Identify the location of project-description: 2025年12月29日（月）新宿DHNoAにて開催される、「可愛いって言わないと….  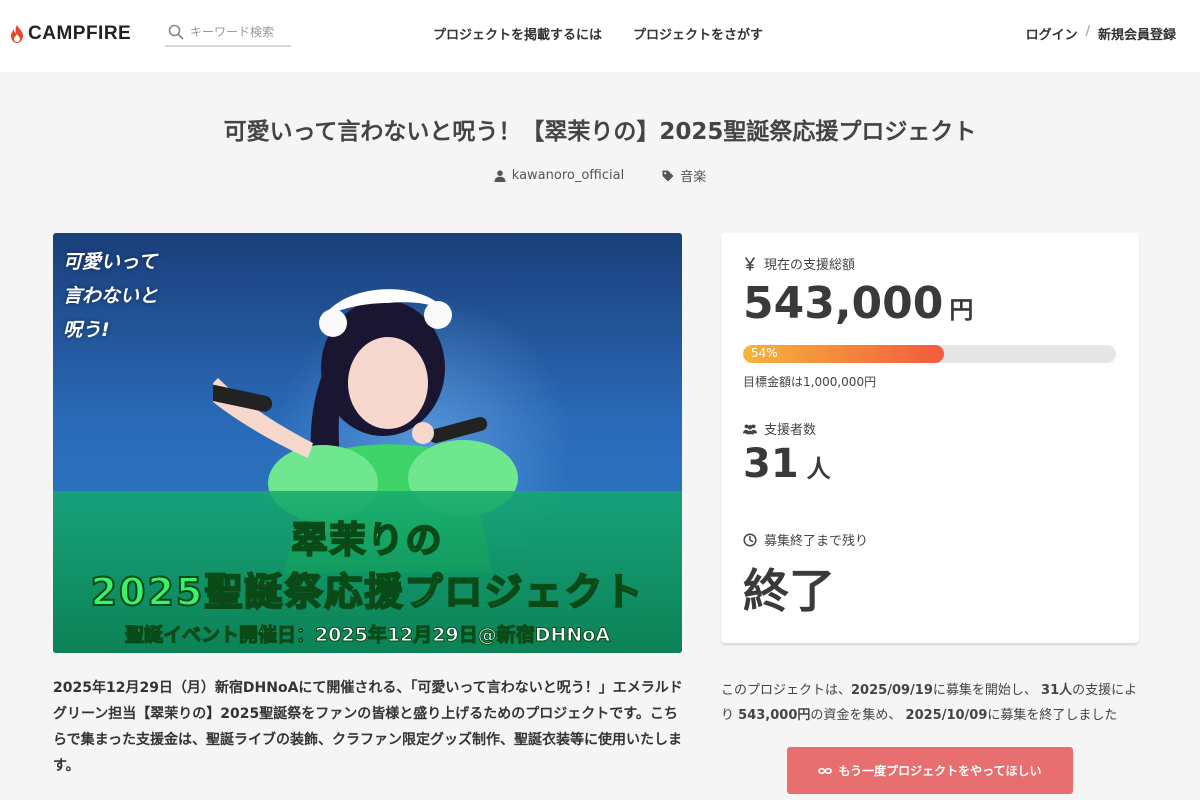
(368, 727).